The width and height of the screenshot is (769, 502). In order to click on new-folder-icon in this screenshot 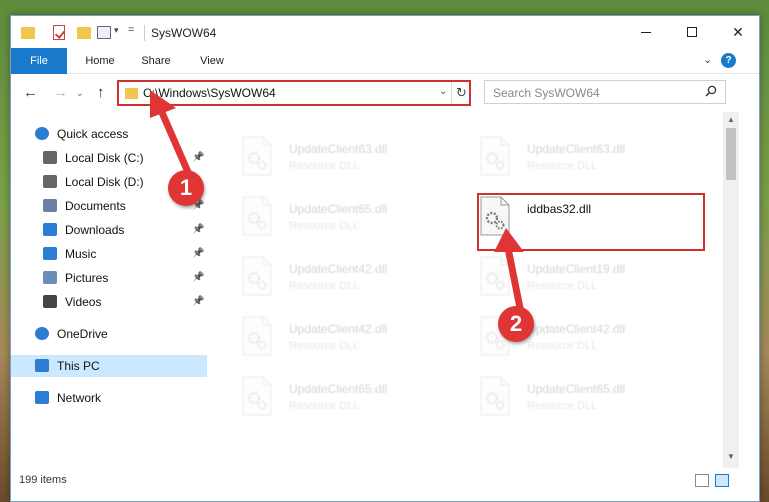, I will do `click(84, 33)`.